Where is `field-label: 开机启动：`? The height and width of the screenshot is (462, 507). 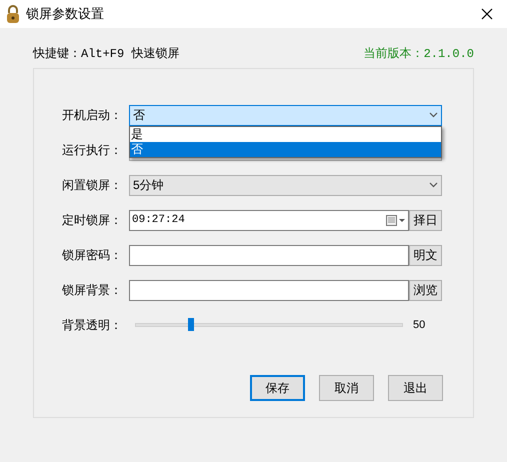 field-label: 开机启动： is located at coordinates (92, 115).